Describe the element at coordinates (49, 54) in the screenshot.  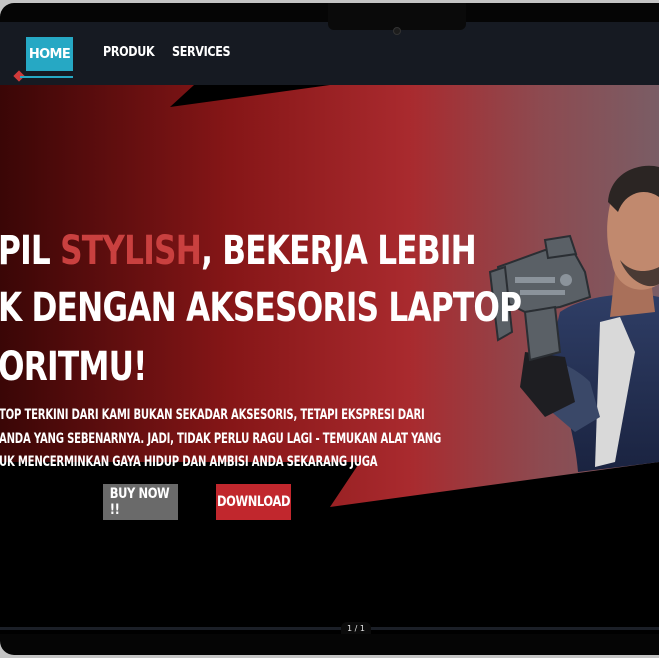
I see `nav-home-link: HOME` at that location.